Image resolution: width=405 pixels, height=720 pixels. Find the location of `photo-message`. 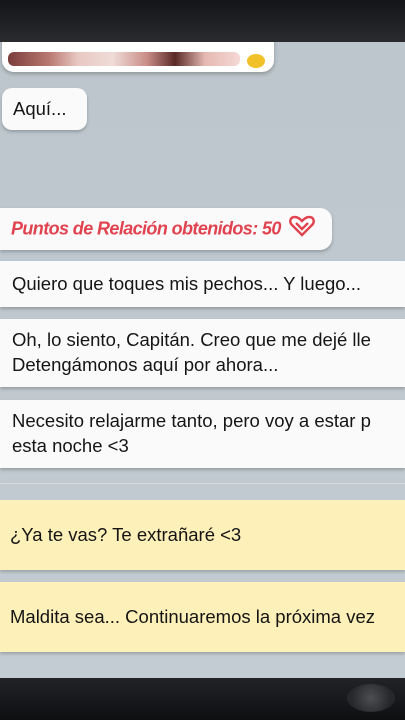

photo-message is located at coordinates (138, 57).